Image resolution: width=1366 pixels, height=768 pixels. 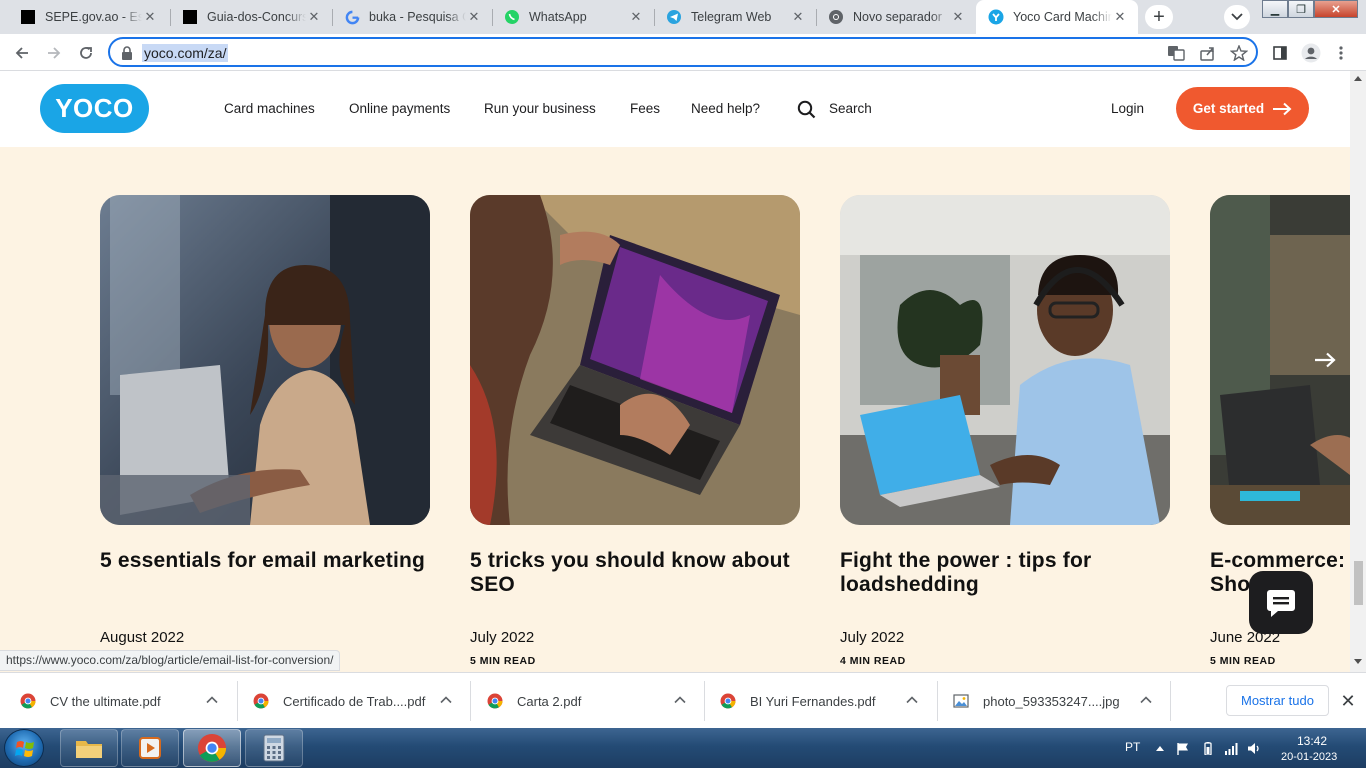 I want to click on menu-button, so click(x=1341, y=53).